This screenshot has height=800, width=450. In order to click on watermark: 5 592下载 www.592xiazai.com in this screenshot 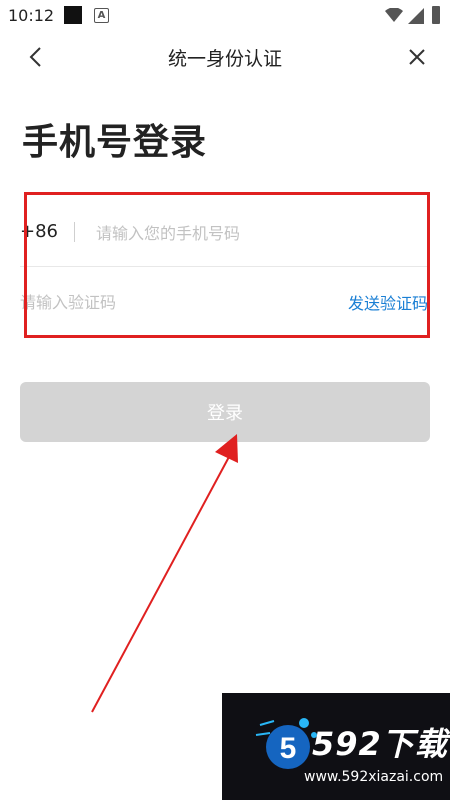, I will do `click(336, 746)`.